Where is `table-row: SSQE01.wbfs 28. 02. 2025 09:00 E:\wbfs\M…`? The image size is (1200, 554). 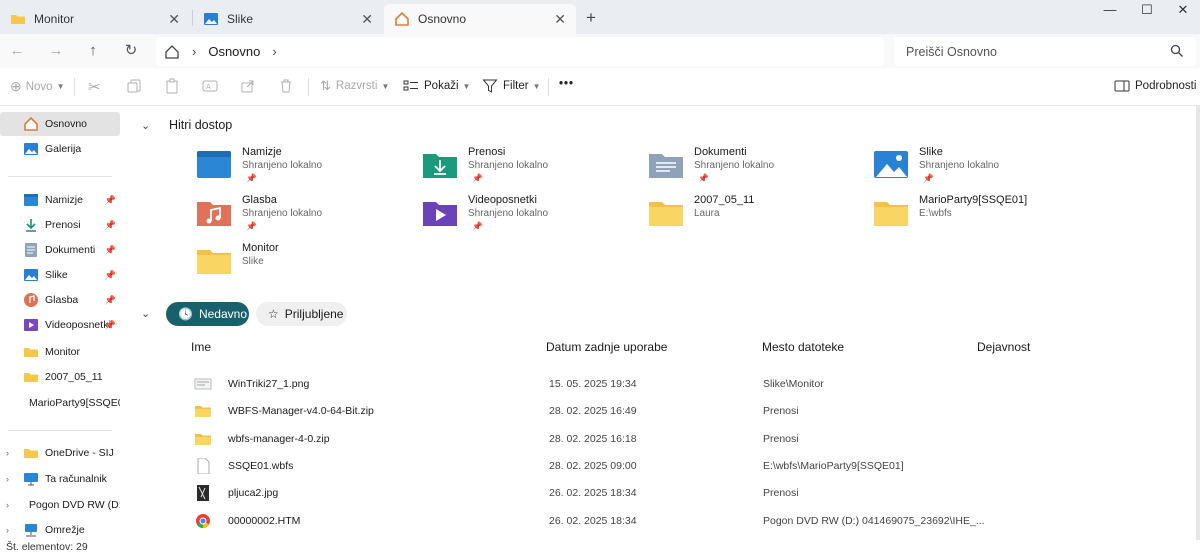
table-row: SSQE01.wbfs 28. 02. 2025 09:00 E:\wbfs\M… is located at coordinates (690, 466).